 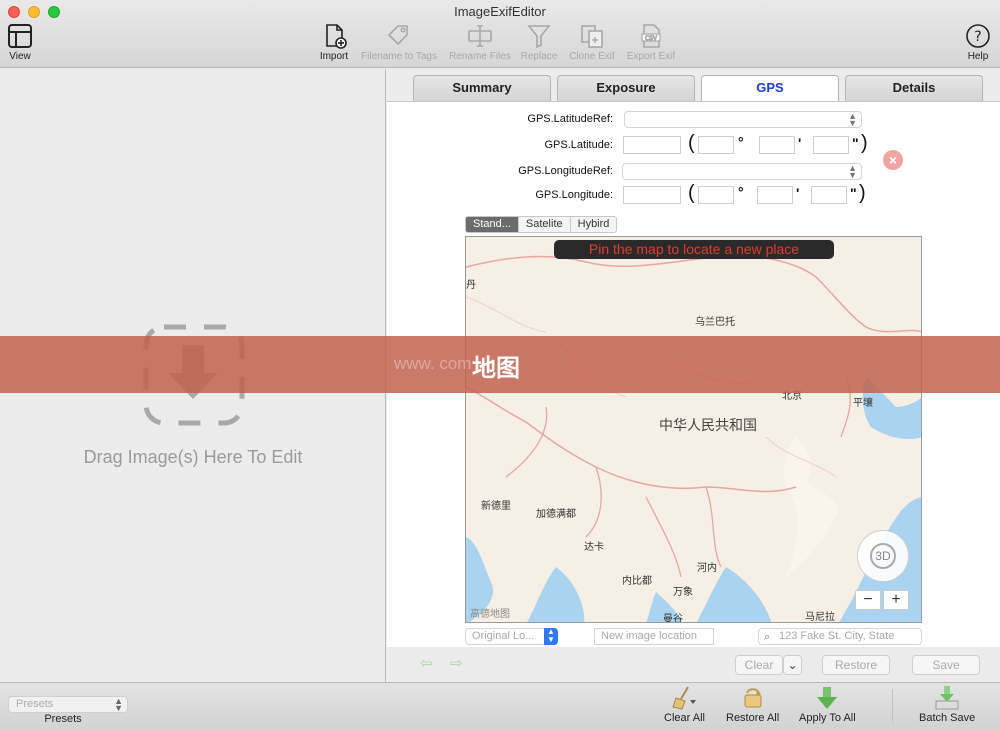 I want to click on clear-all-button: Clear All, so click(x=684, y=704).